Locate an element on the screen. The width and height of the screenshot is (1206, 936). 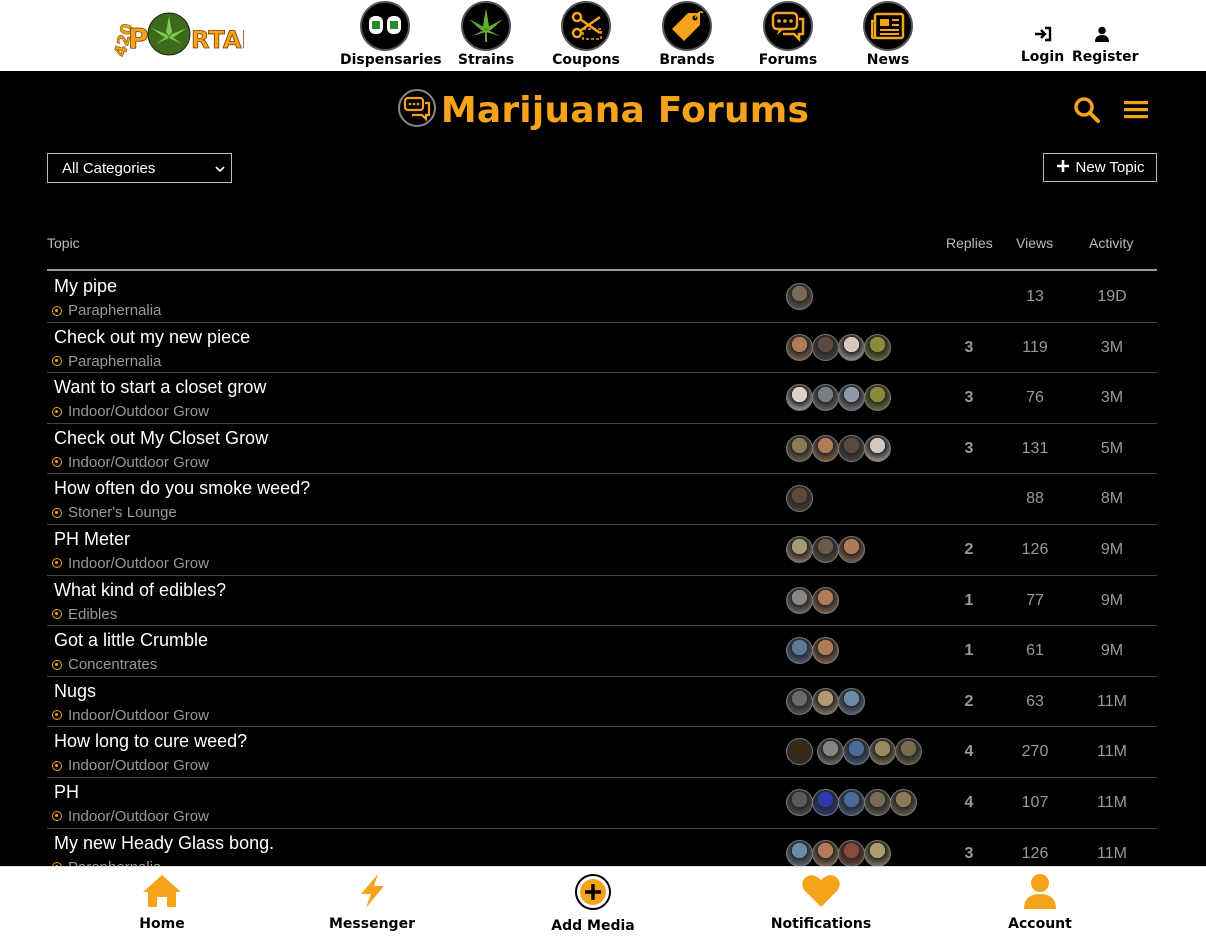
topic-title: PH Meter is located at coordinates (92, 539).